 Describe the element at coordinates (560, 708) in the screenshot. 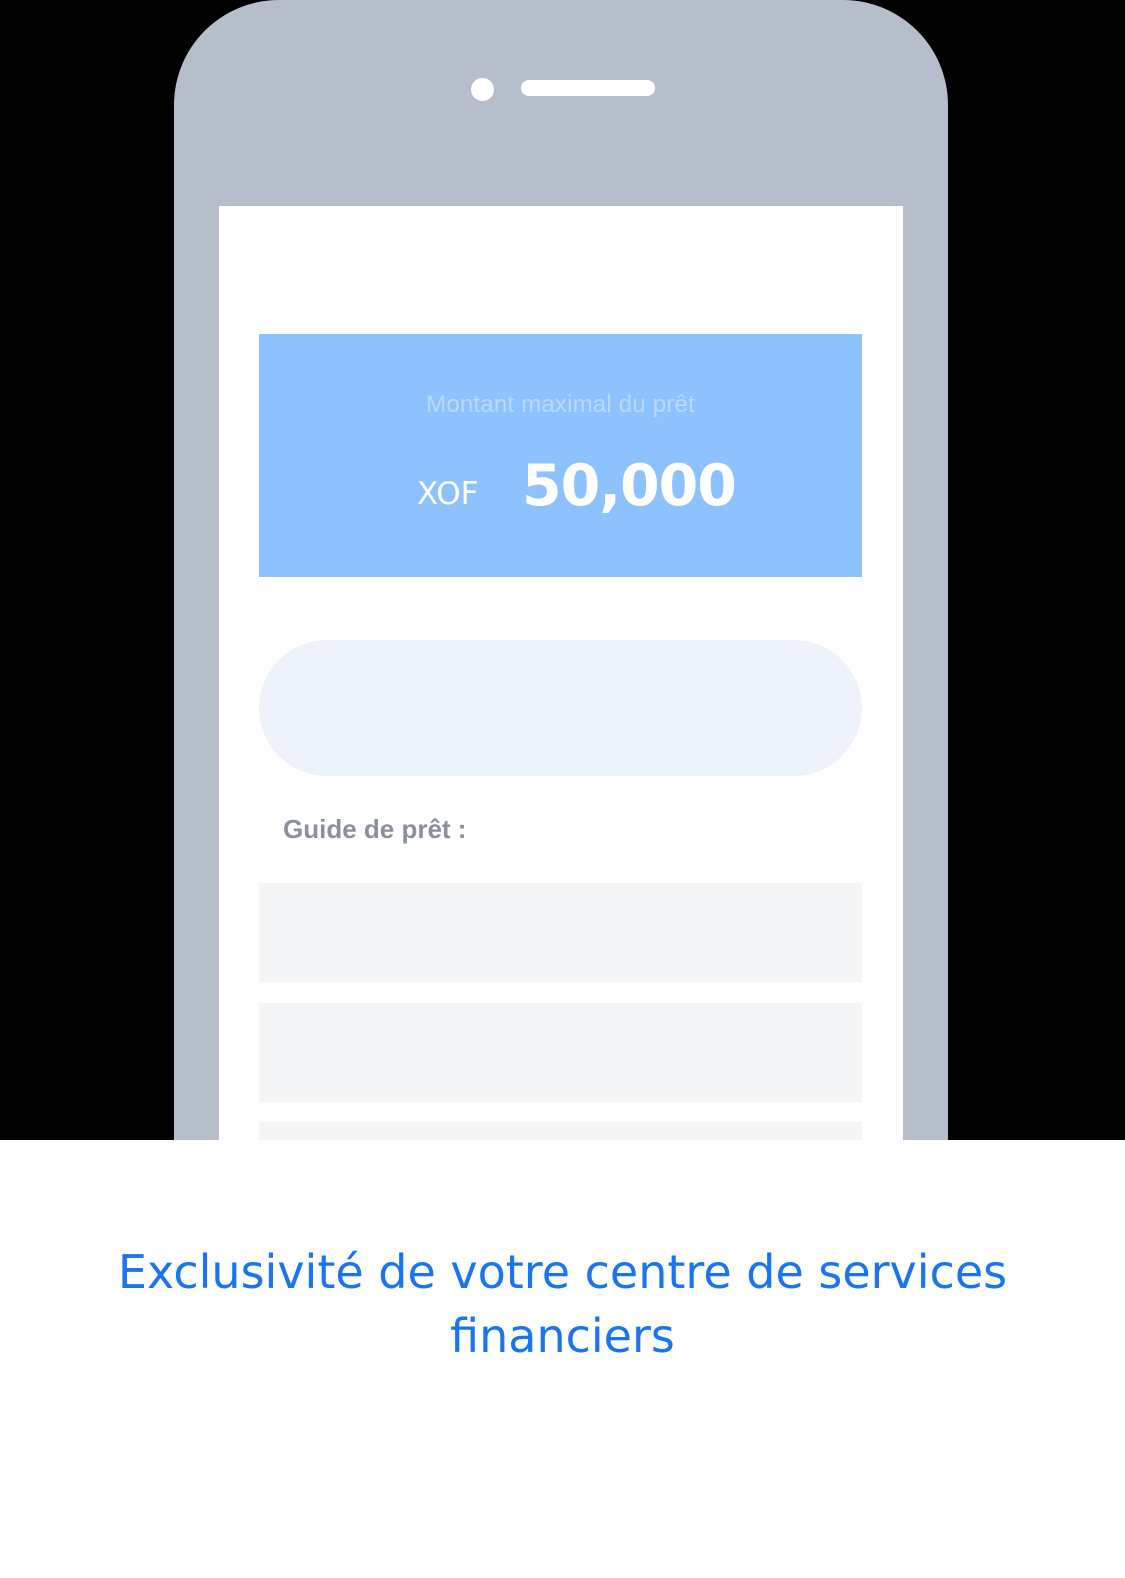

I see `apply-button-placeholder` at that location.